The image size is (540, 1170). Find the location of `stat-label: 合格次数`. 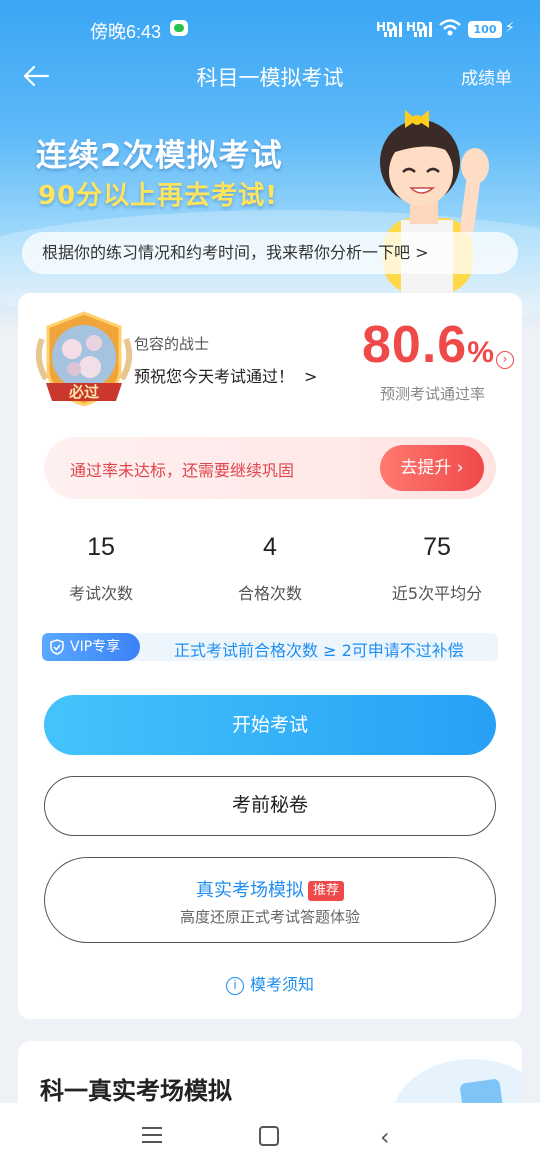

stat-label: 合格次数 is located at coordinates (269, 593).